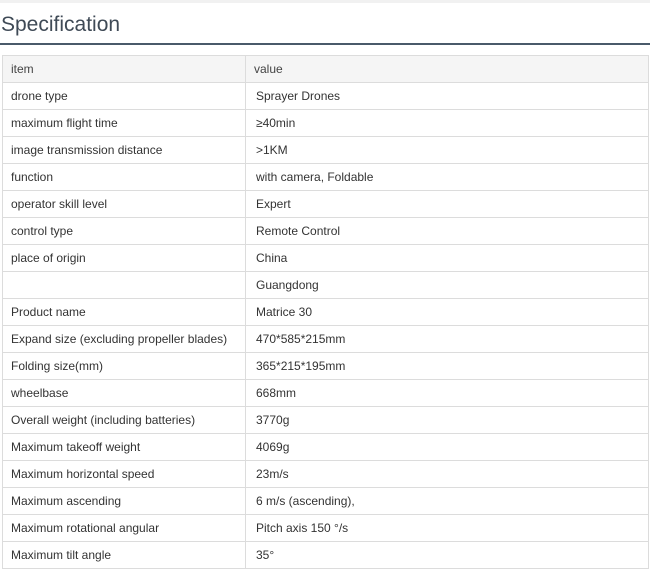 The image size is (650, 587). Describe the element at coordinates (447, 339) in the screenshot. I see `row-value: 470*585*215mm` at that location.